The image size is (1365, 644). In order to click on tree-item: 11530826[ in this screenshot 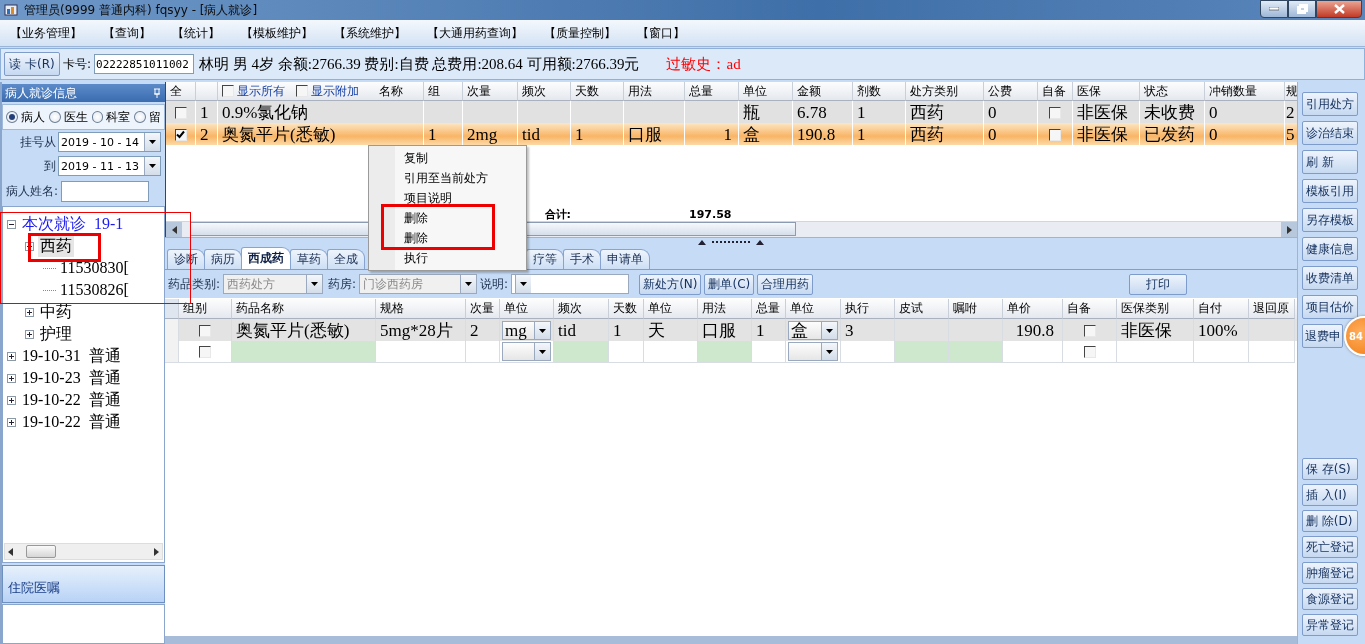, I will do `click(94, 290)`.